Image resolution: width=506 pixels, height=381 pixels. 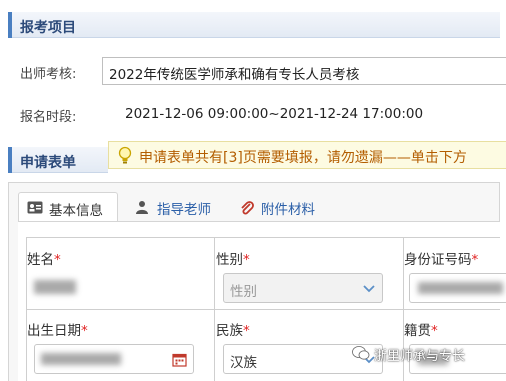 What do you see at coordinates (361, 353) in the screenshot?
I see `wechat-logo-icon` at bounding box center [361, 353].